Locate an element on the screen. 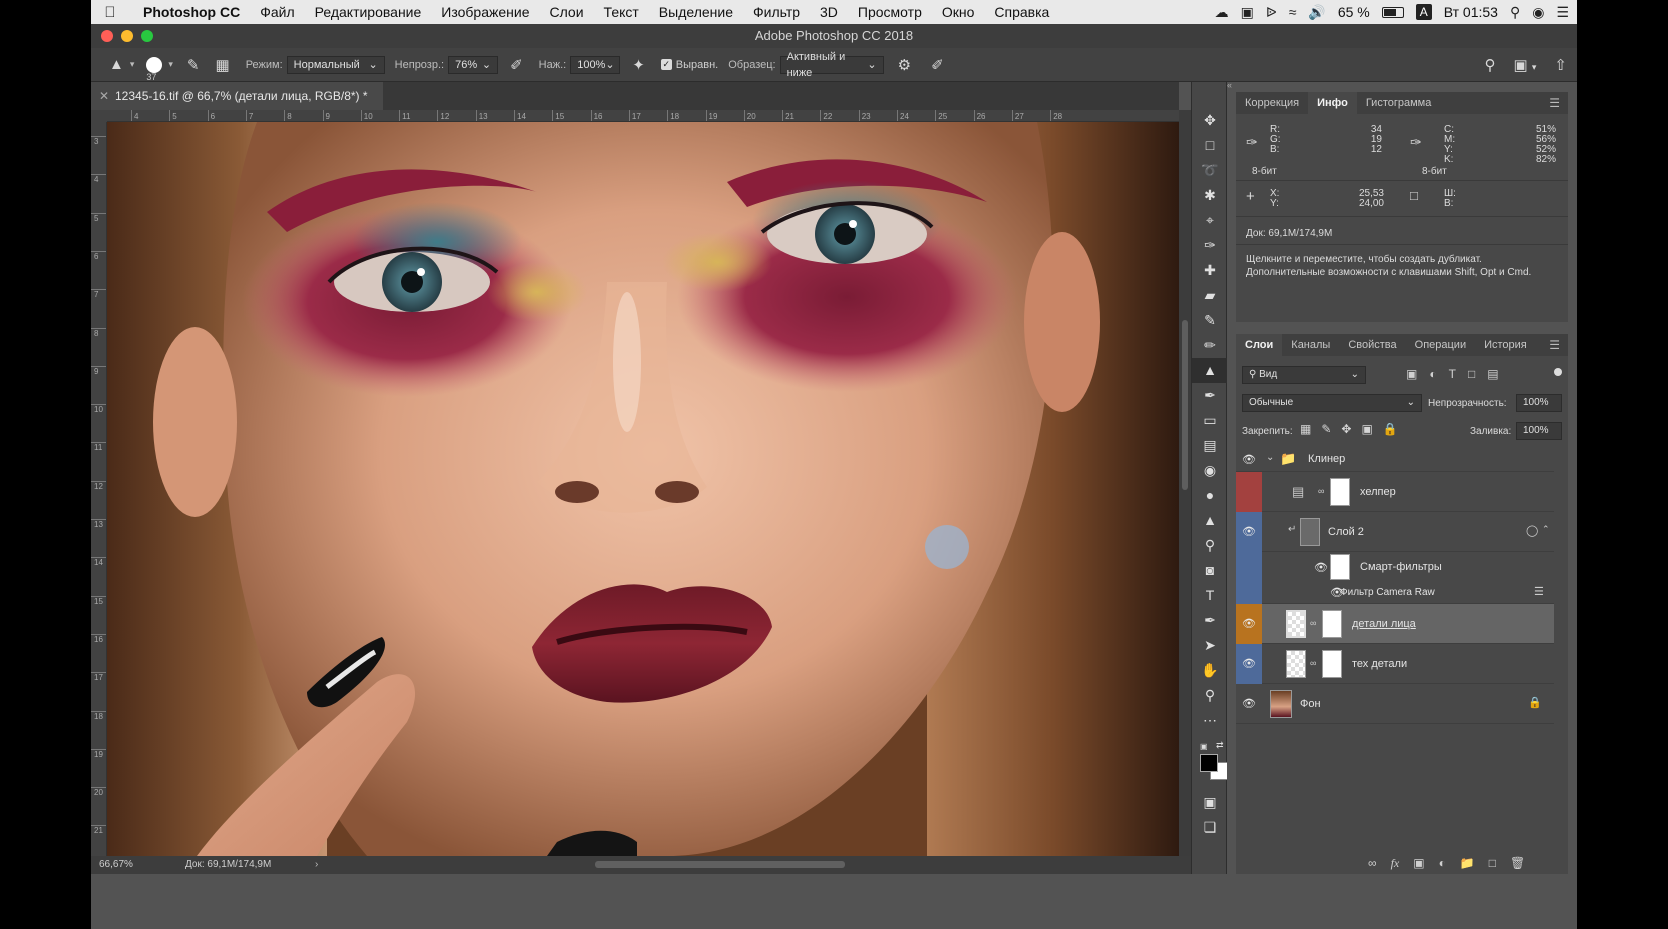 Image resolution: width=1668 pixels, height=929 pixels. tab-actions: Операции is located at coordinates (1440, 345).